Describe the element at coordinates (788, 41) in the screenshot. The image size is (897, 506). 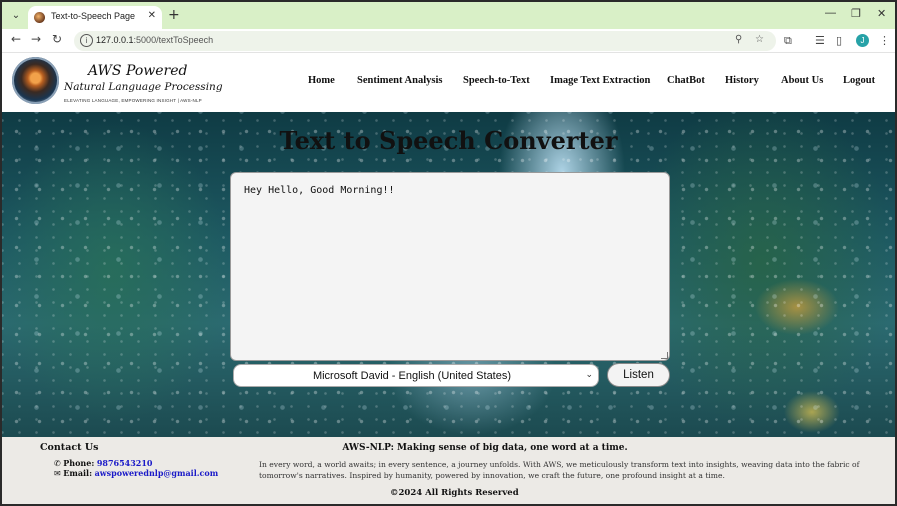
I see `extensions-icon: ⧉` at that location.